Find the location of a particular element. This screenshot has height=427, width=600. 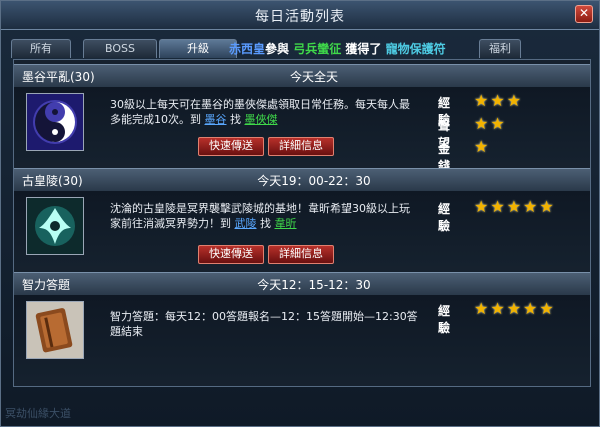

marquee-activity: 弓兵蠻征 is located at coordinates (317, 49).